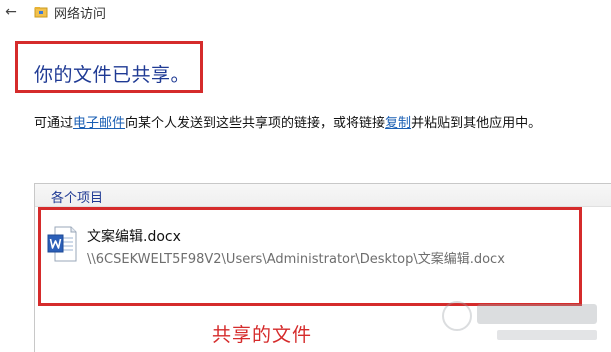 The image size is (611, 352). I want to click on description-part-2: 向某个人发送到这些共享项的链接，或将链接, so click(255, 123).